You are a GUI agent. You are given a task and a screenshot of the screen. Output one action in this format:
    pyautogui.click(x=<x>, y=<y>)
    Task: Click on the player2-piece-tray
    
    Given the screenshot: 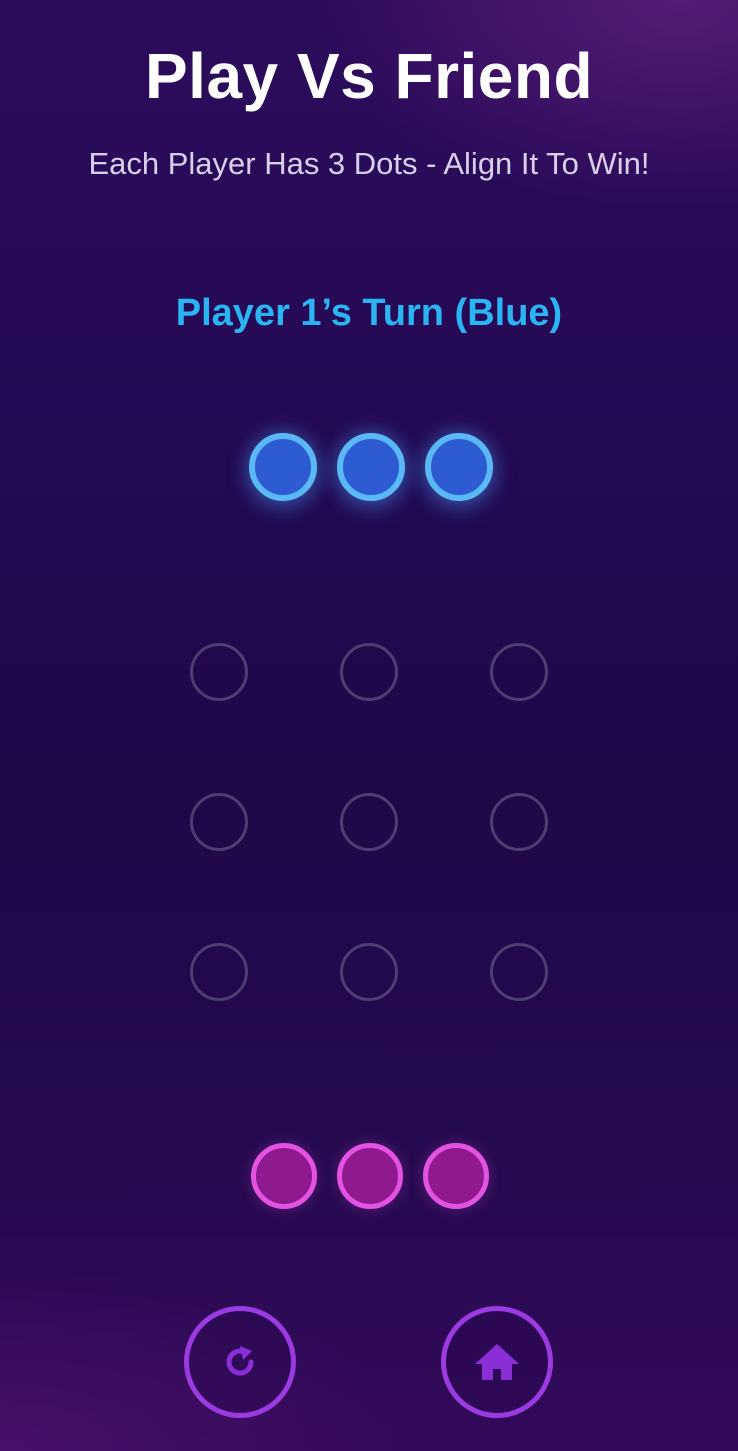 What is the action you would take?
    pyautogui.click(x=370, y=1176)
    